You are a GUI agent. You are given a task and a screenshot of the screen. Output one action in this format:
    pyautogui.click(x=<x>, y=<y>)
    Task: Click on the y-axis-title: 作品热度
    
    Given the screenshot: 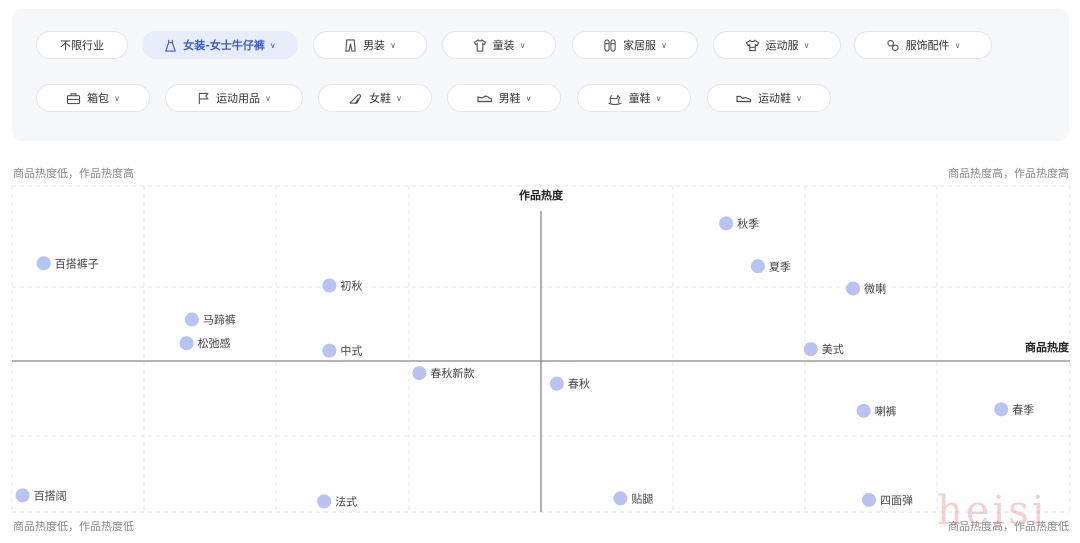 What is the action you would take?
    pyautogui.click(x=541, y=195)
    